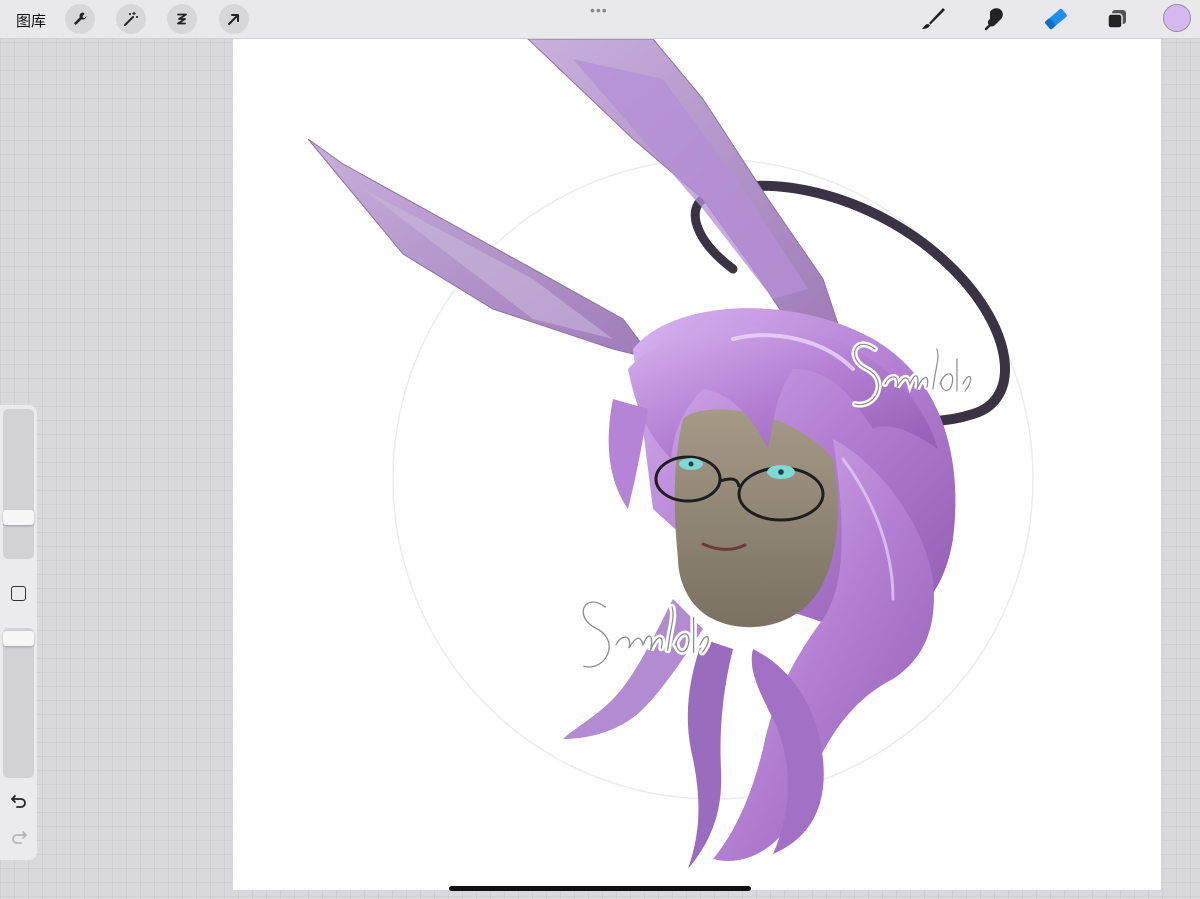  Describe the element at coordinates (182, 19) in the screenshot. I see `selection-icon` at that location.